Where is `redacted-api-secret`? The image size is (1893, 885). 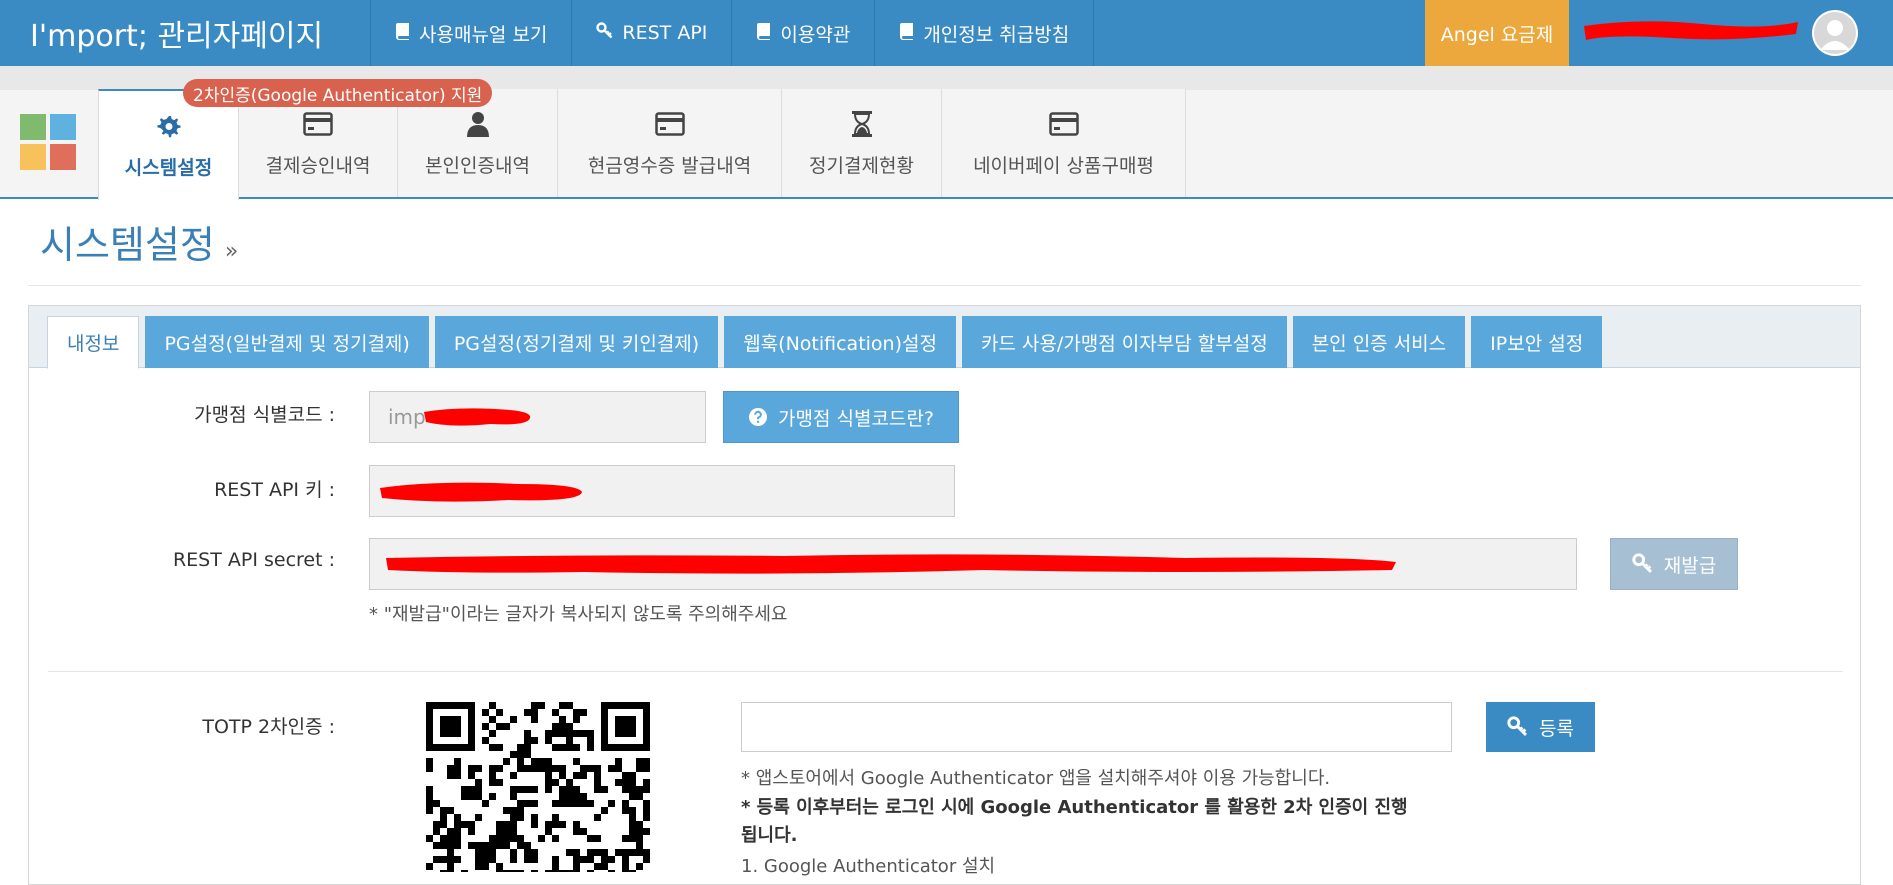 redacted-api-secret is located at coordinates (891, 564).